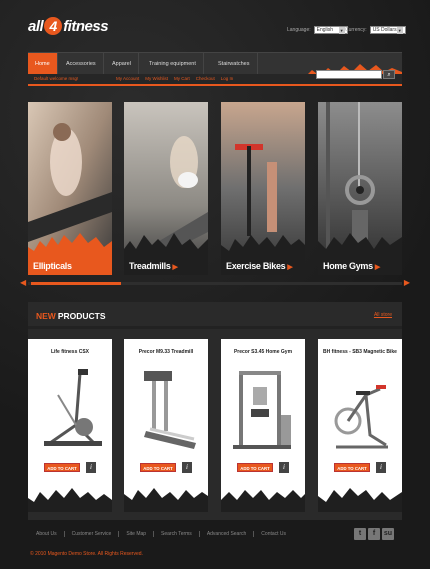  I want to click on elliptical-product-image, so click(70, 409).